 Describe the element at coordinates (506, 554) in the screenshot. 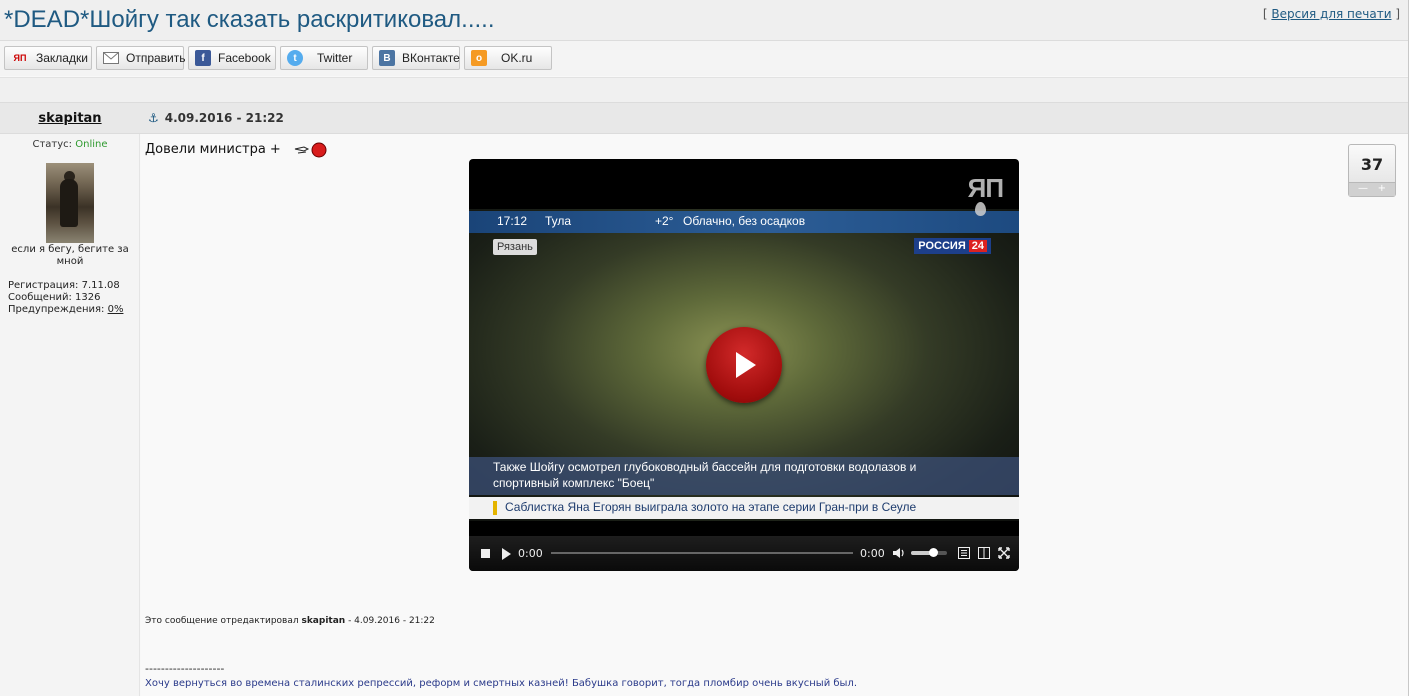

I see `play-button` at that location.